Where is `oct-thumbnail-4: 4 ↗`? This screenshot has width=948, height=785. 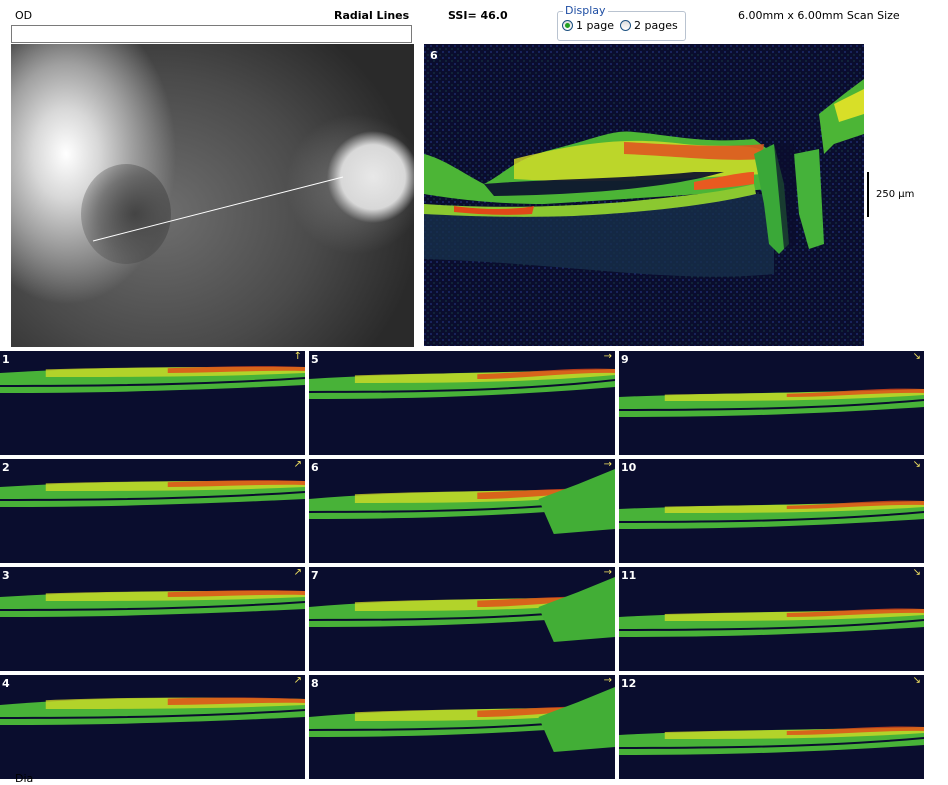 oct-thumbnail-4: 4 ↗ is located at coordinates (152, 727).